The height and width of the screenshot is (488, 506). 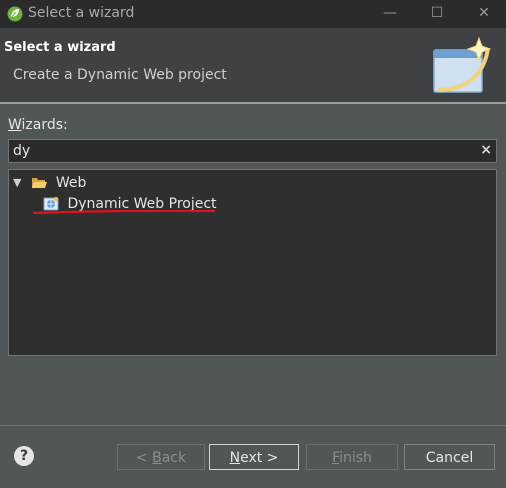 What do you see at coordinates (449, 457) in the screenshot?
I see `cancel-button: Cancel` at bounding box center [449, 457].